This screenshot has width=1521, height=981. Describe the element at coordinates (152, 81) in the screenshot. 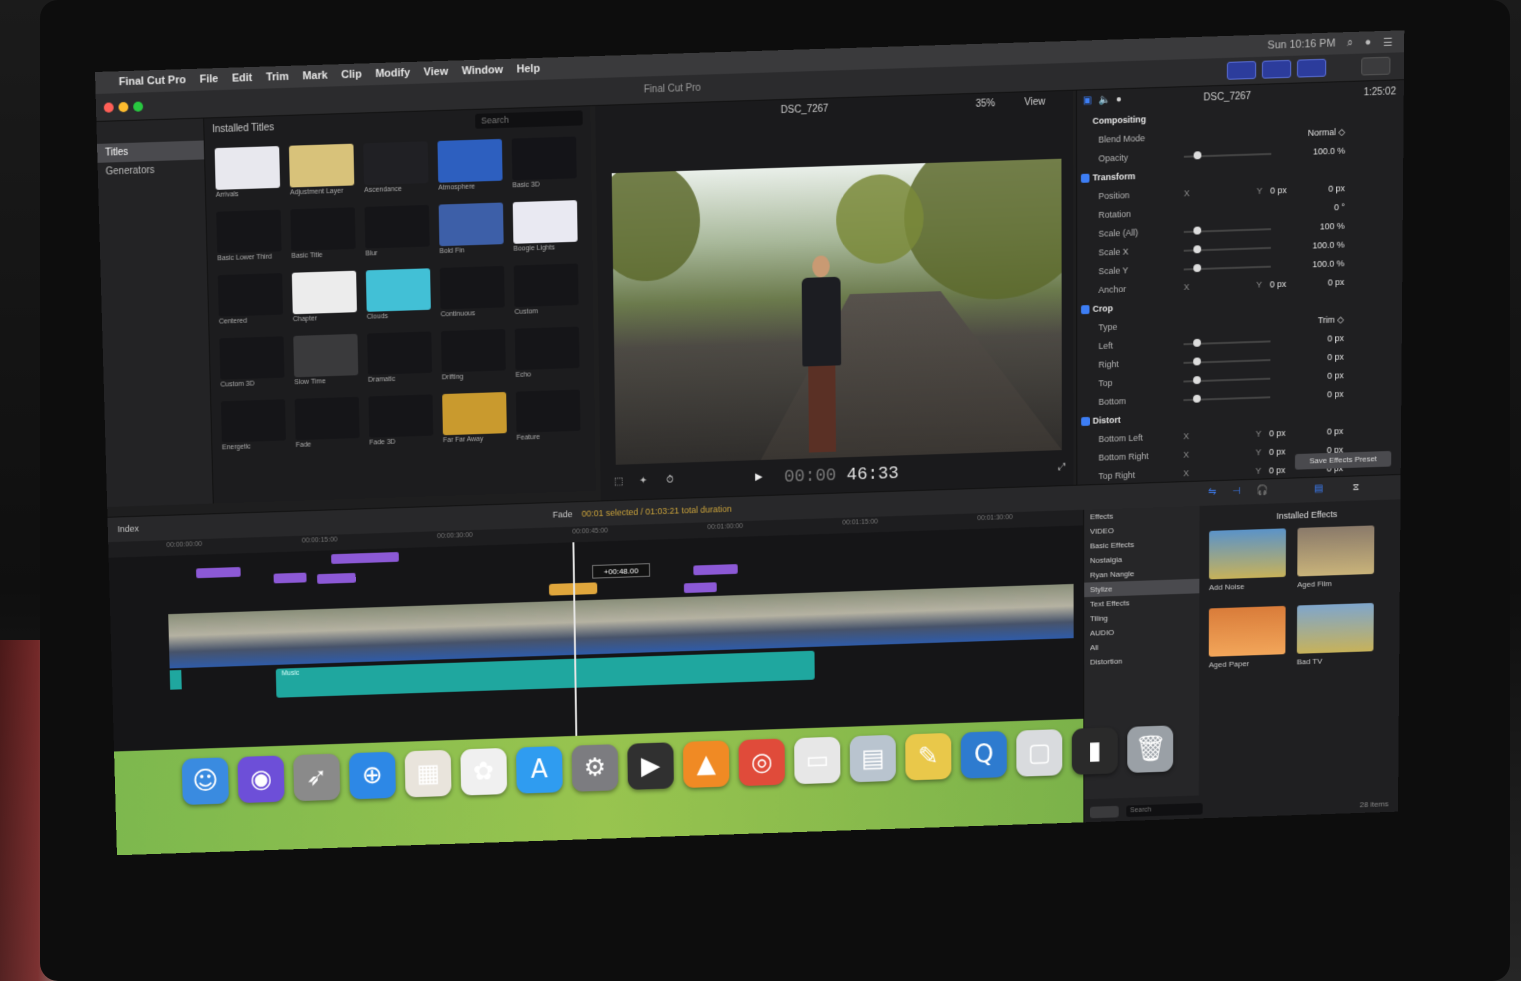

I see `app-menu: Final Cut Pro` at that location.